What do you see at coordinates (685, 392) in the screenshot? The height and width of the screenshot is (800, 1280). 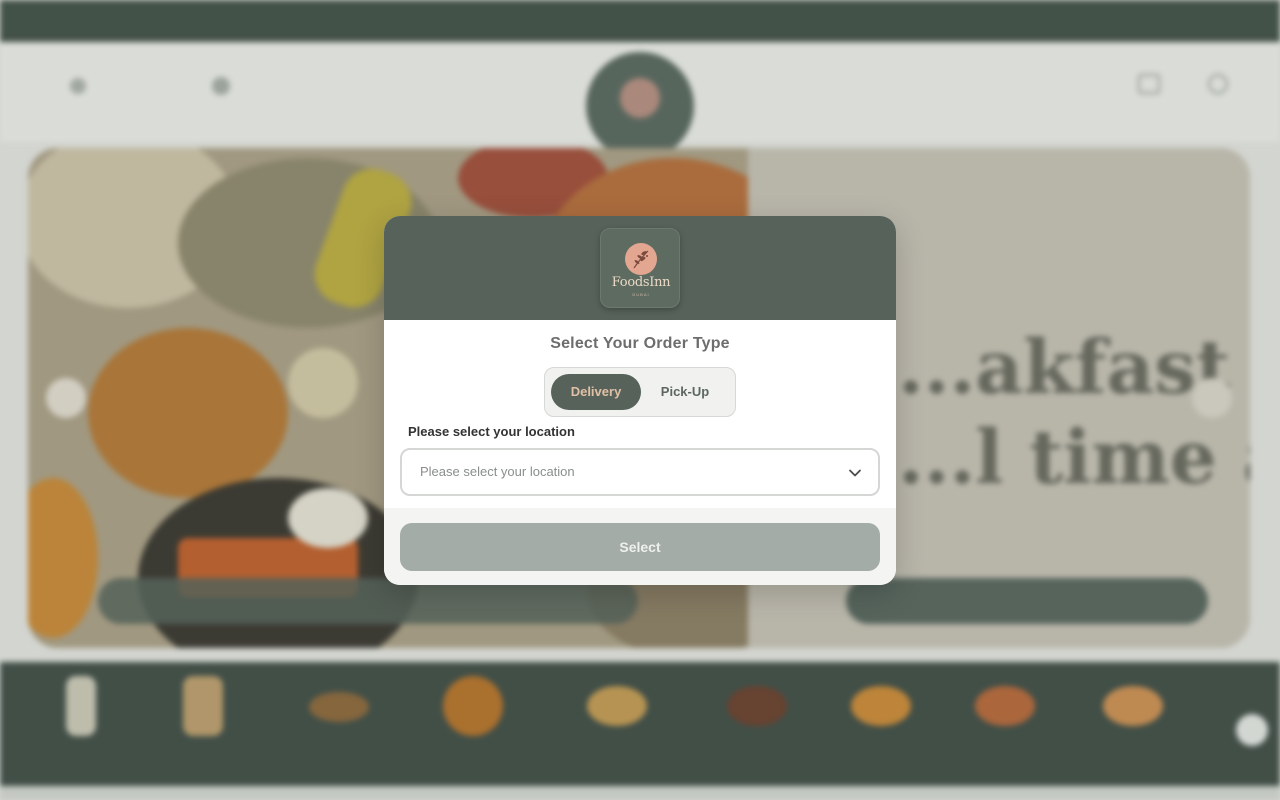 I see `pickup-option: Pick-Up` at bounding box center [685, 392].